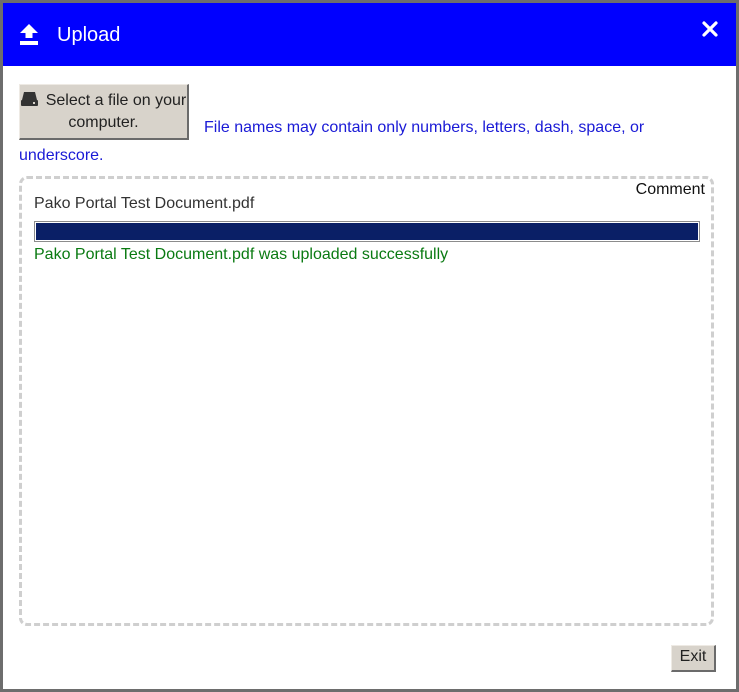  What do you see at coordinates (710, 29) in the screenshot?
I see `close-icon` at bounding box center [710, 29].